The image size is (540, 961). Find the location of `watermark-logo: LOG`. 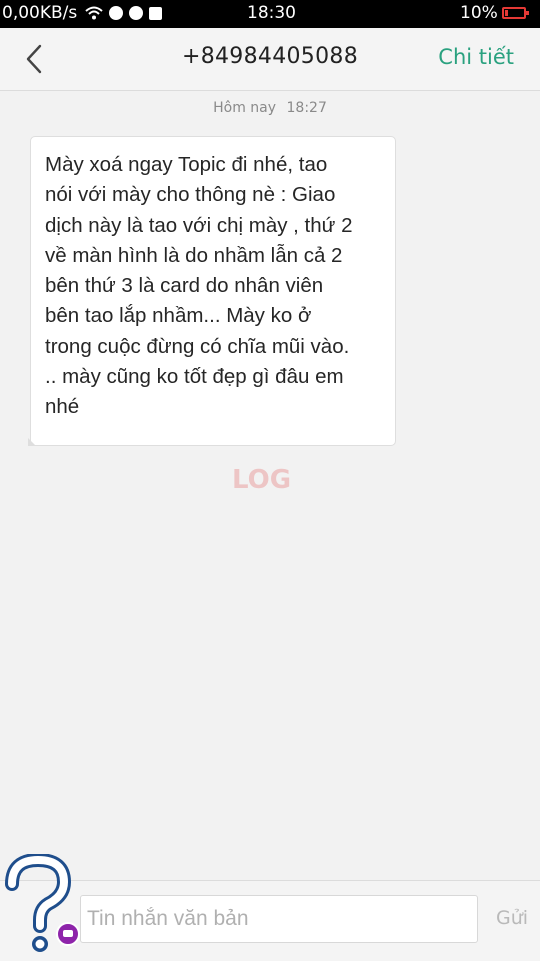

watermark-logo: LOG is located at coordinates (261, 480).